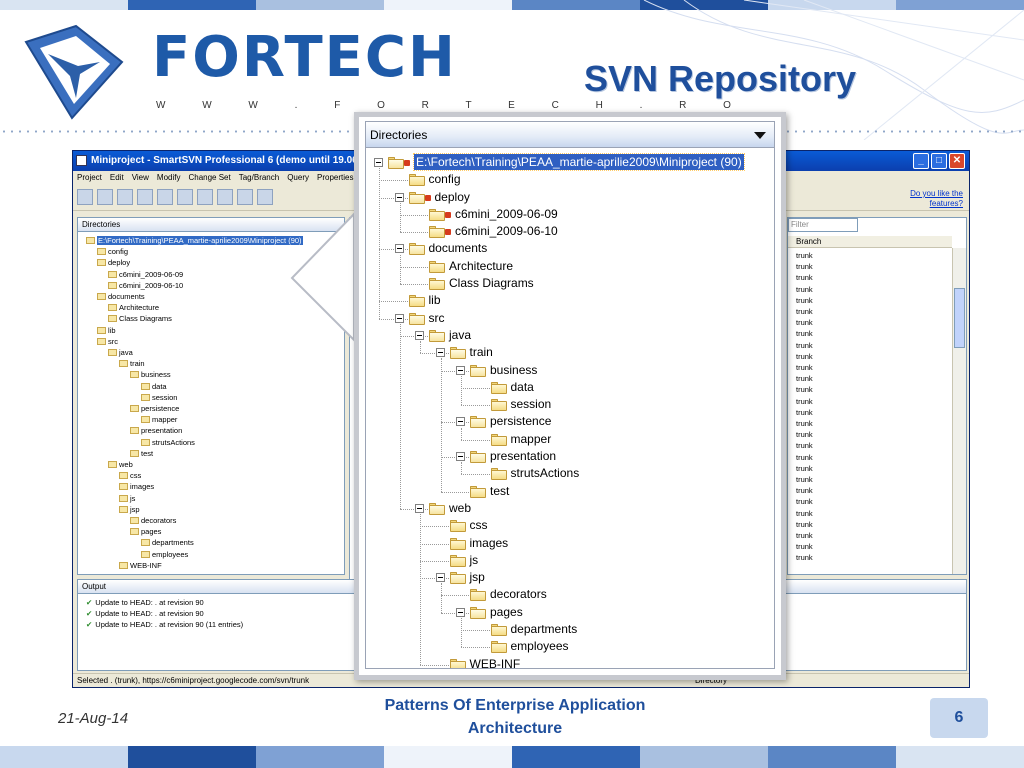  I want to click on tree-node: Architecture, so click(570, 266).